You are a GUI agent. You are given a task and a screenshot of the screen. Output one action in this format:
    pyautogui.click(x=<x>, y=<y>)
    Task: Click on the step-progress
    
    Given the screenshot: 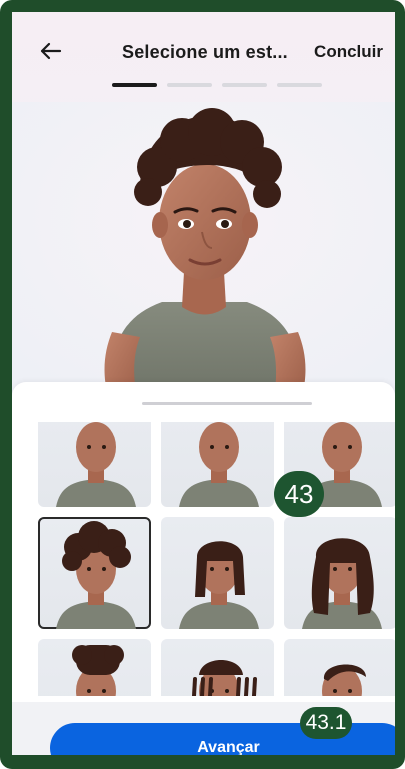 What is the action you would take?
    pyautogui.click(x=217, y=85)
    